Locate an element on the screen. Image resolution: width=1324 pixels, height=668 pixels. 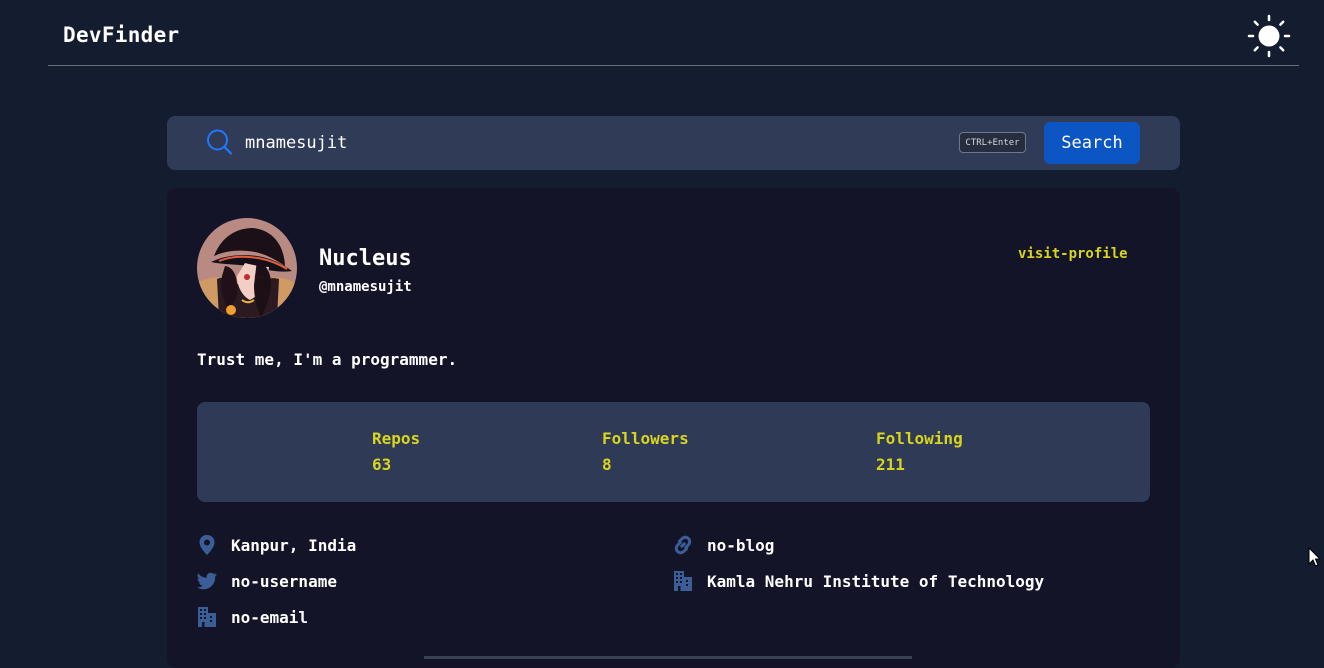
search-bar: CTRL+Enter Search is located at coordinates (673, 143).